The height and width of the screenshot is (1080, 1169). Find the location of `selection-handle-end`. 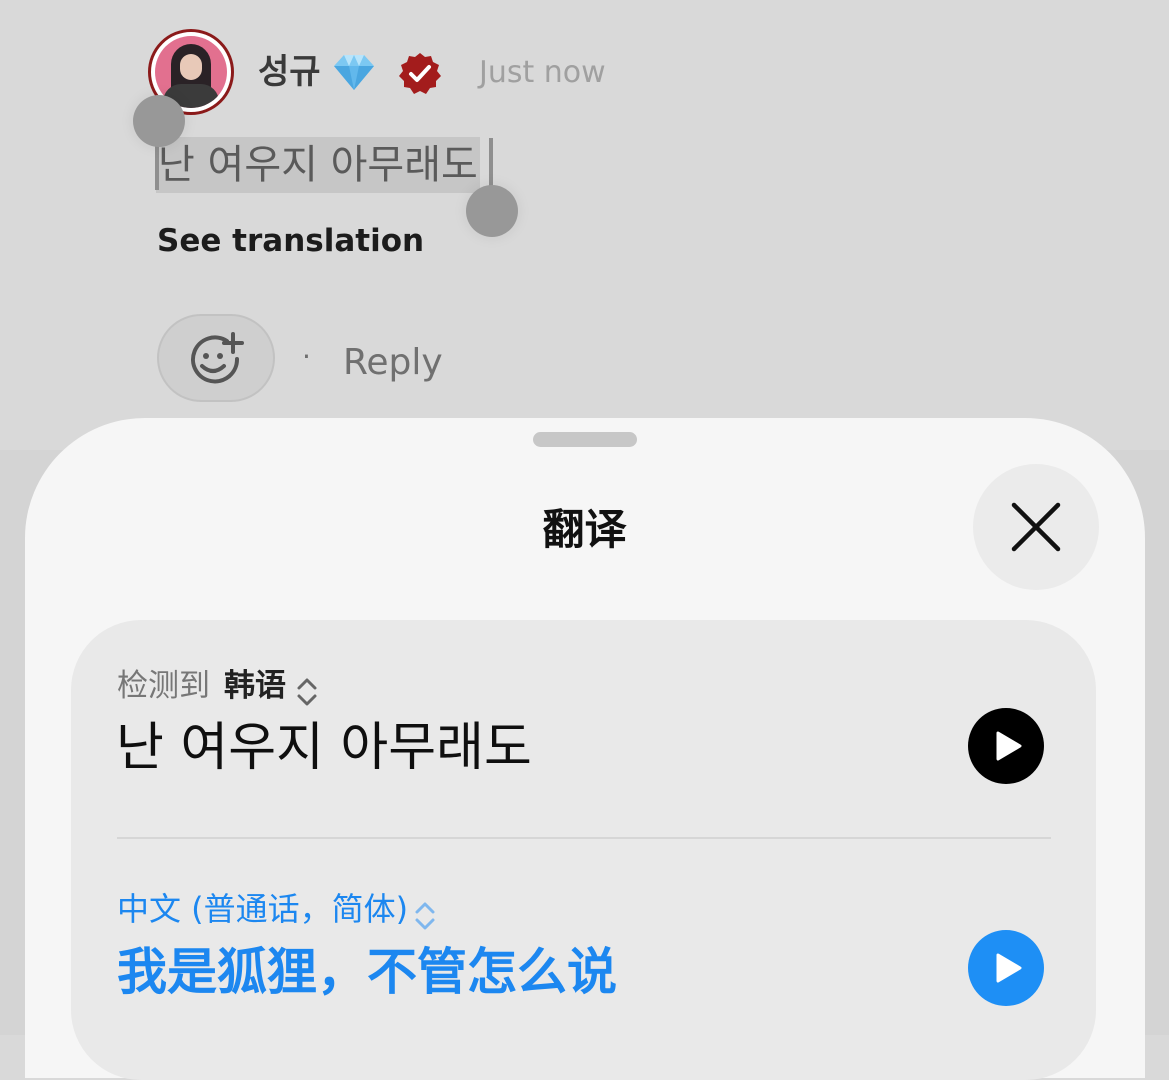

selection-handle-end is located at coordinates (492, 211).